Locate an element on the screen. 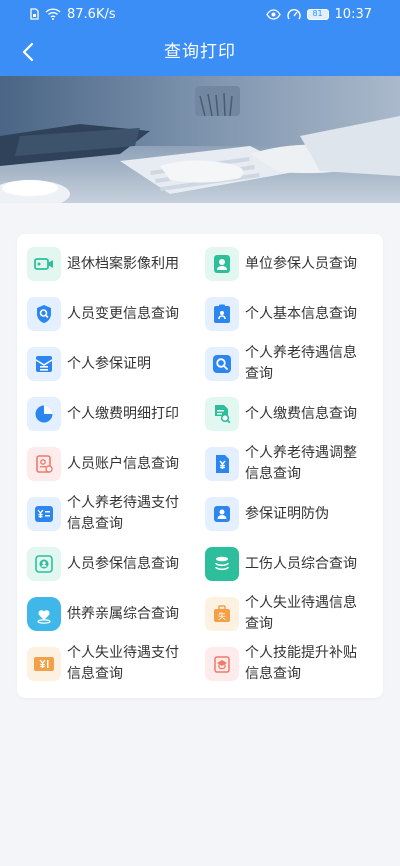 Image resolution: width=400 pixels, height=866 pixels. menu-item: 人员账户信息查询 is located at coordinates (107, 464).